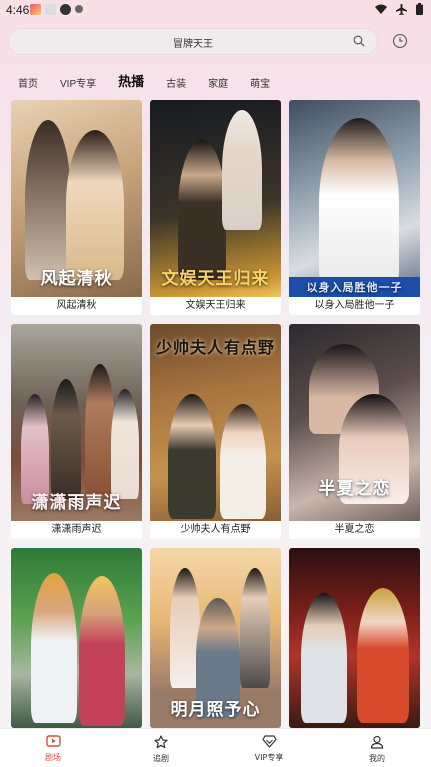 This screenshot has width=431, height=767. I want to click on drama-card: 潇潇雨声迟 潇潇雨声迟, so click(76, 431).